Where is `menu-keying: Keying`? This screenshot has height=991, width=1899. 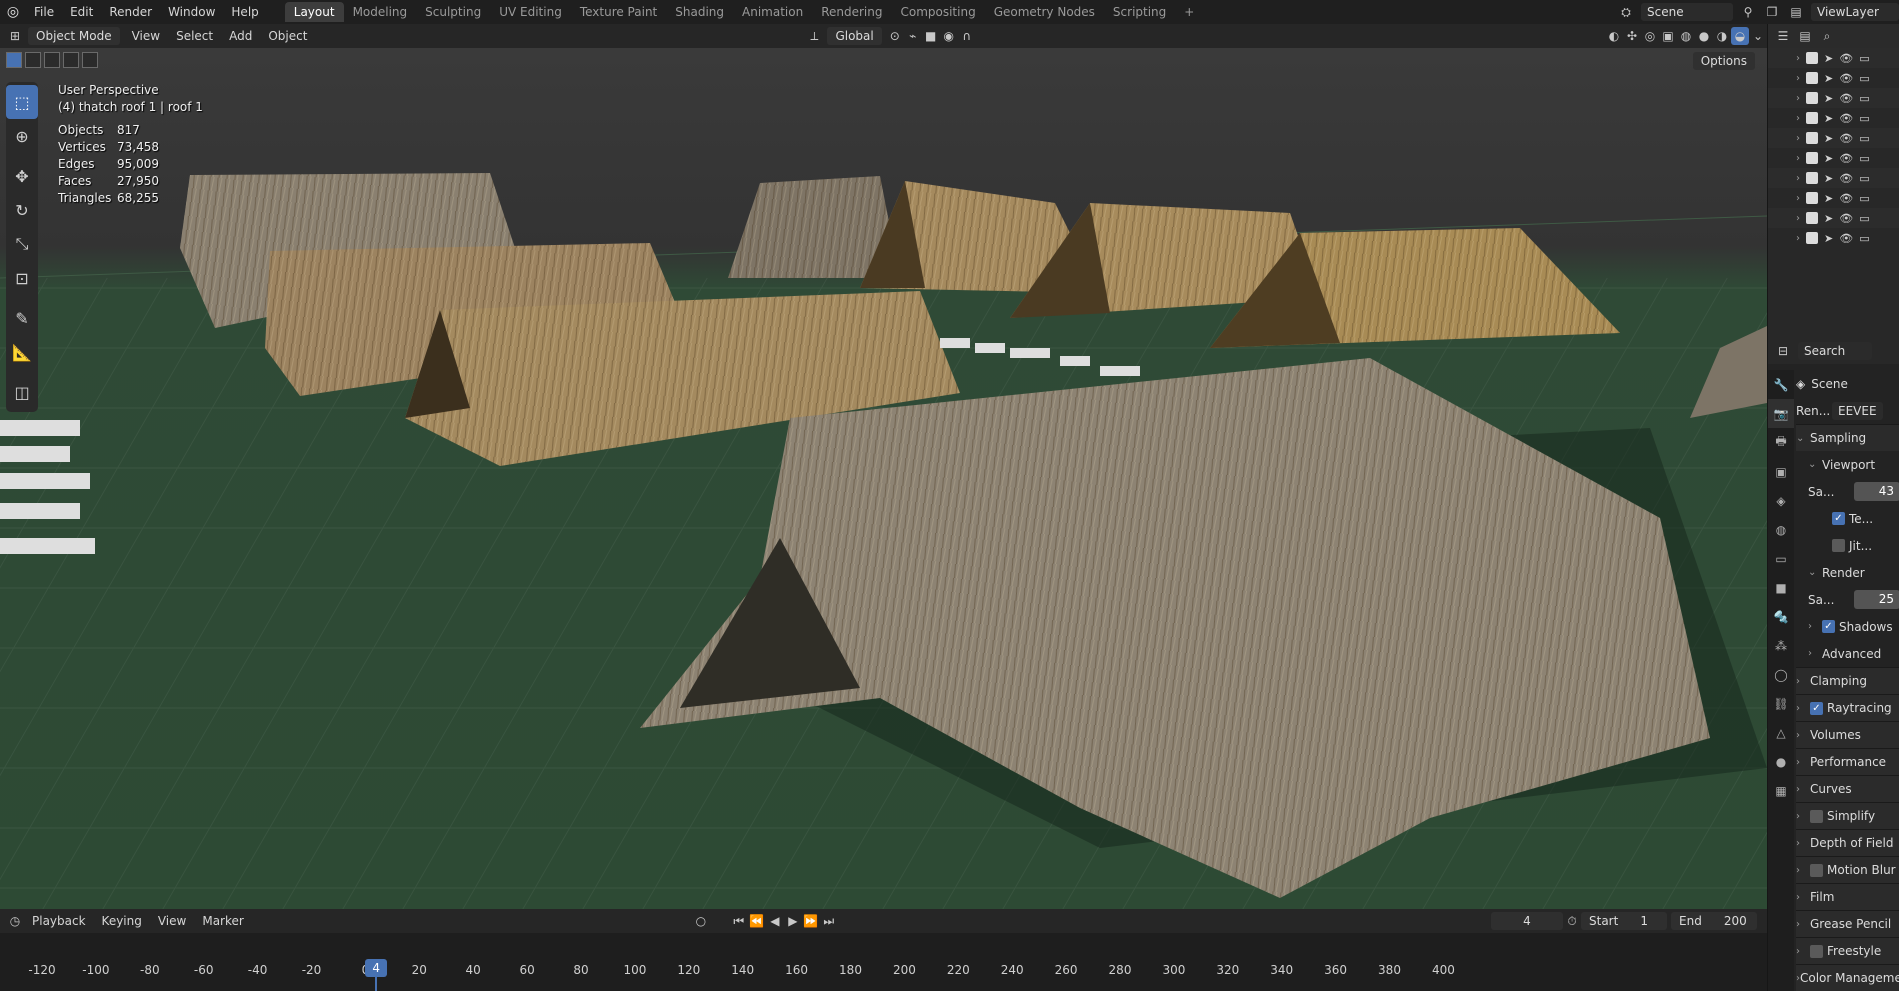
menu-keying: Keying is located at coordinates (122, 921).